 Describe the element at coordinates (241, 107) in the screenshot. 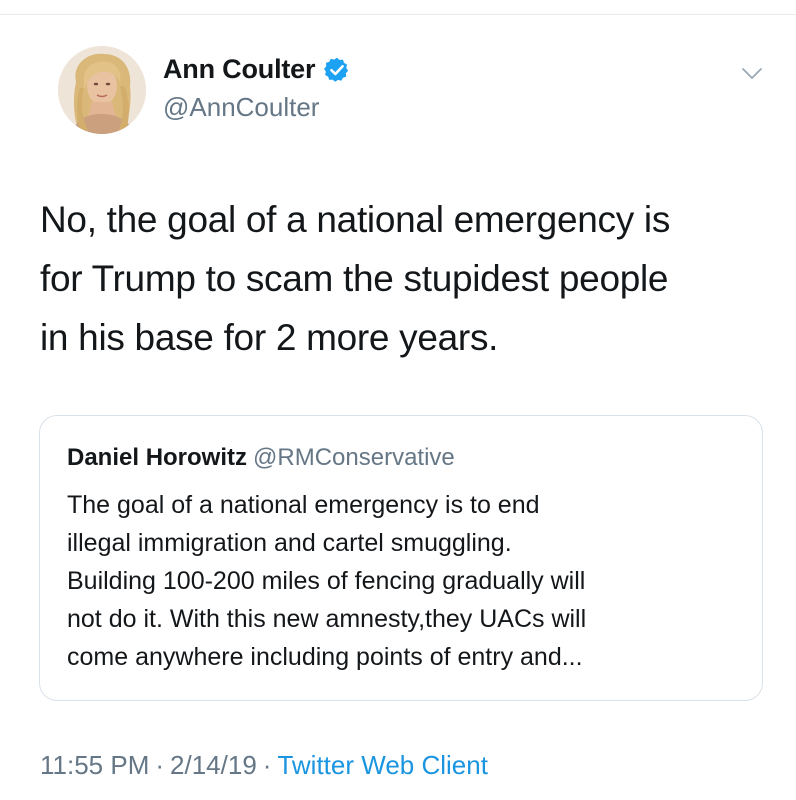

I see `author-handle: @AnnCoulter` at that location.